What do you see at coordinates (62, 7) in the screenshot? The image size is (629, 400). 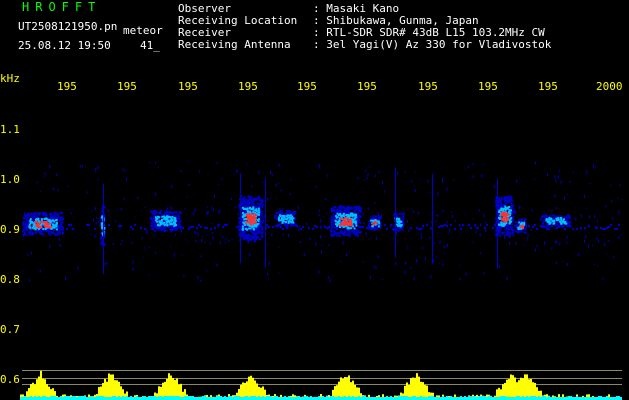 I see `app-brand: HROFFT` at bounding box center [62, 7].